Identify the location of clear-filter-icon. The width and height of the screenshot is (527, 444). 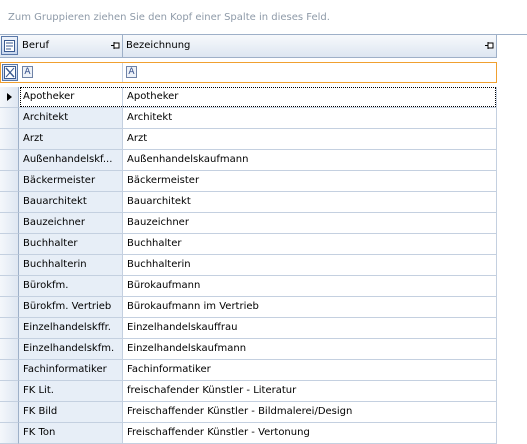
(10, 72).